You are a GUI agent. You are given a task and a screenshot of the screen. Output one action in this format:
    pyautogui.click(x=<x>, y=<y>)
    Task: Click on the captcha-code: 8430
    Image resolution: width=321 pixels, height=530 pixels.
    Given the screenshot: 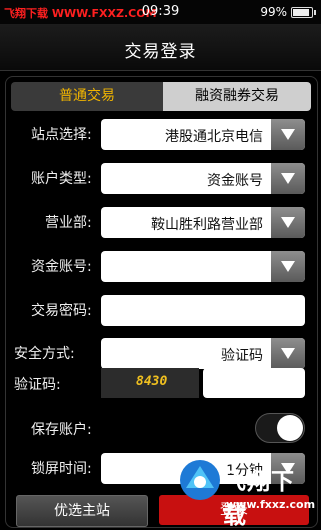 What is the action you would take?
    pyautogui.click(x=152, y=381)
    